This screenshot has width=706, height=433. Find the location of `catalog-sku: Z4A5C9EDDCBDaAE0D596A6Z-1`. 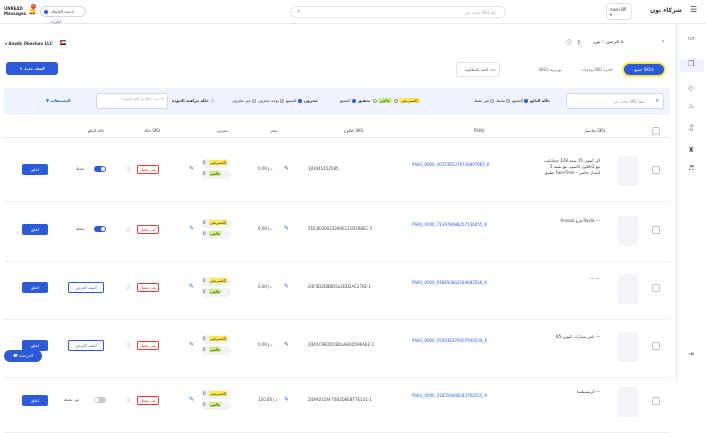

catalog-sku: Z4A5C9EDDCBDaAE0D596A6Z-1 is located at coordinates (341, 344).